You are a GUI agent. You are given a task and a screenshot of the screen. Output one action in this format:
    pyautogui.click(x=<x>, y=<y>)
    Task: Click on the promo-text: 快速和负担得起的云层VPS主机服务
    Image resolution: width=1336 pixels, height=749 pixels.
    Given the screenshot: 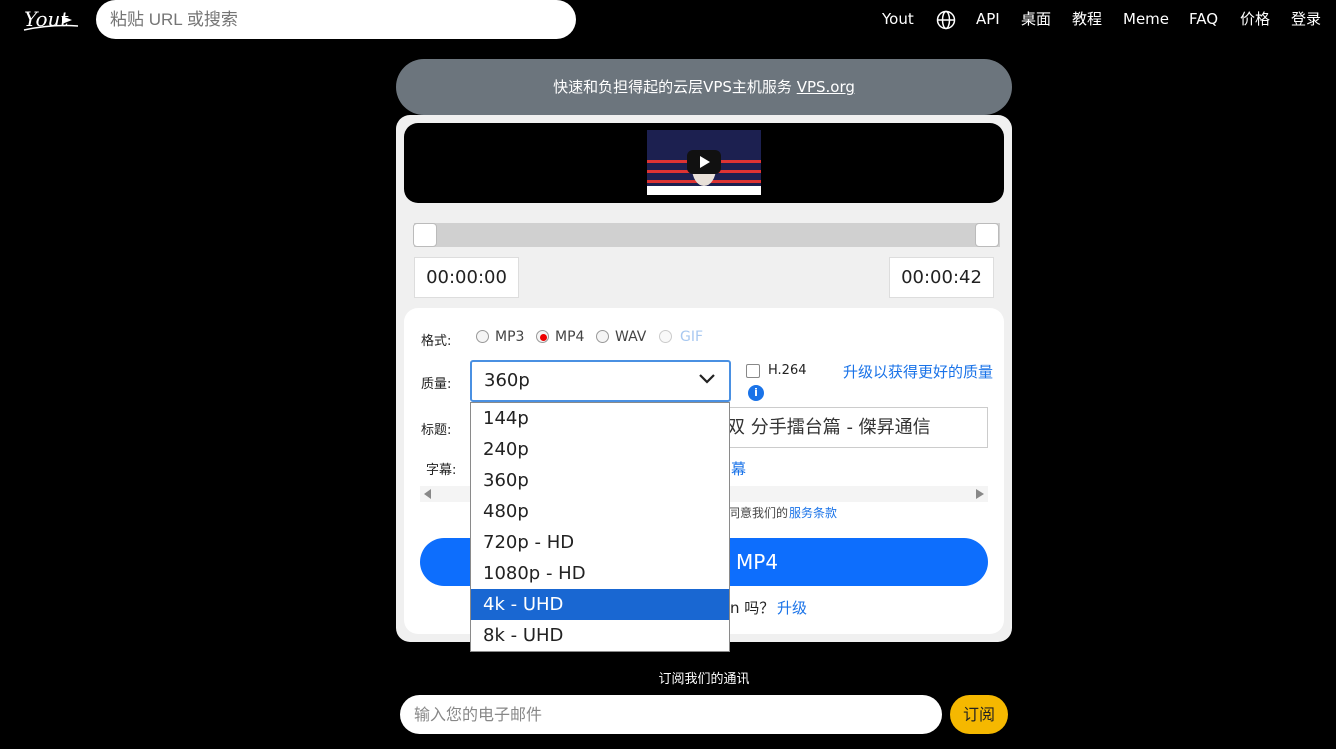 What is the action you would take?
    pyautogui.click(x=672, y=87)
    